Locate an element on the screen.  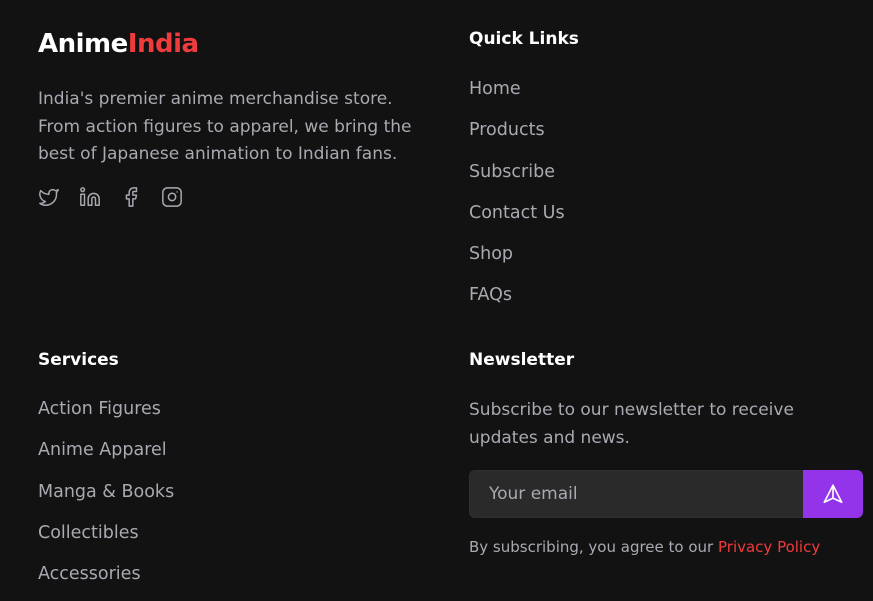
service-link-collectibles: Collectibles is located at coordinates (106, 542).